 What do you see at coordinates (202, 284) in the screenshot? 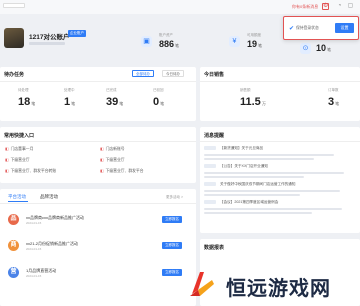
I see `watermark-logo-icon` at bounding box center [202, 284].